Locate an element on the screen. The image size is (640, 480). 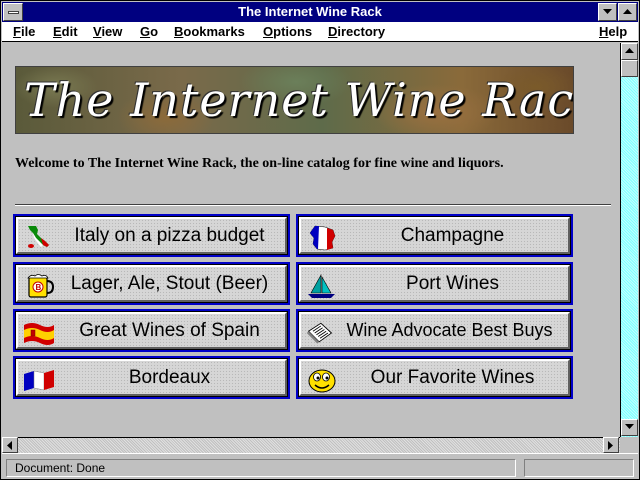
minimize-button is located at coordinates (607, 12).